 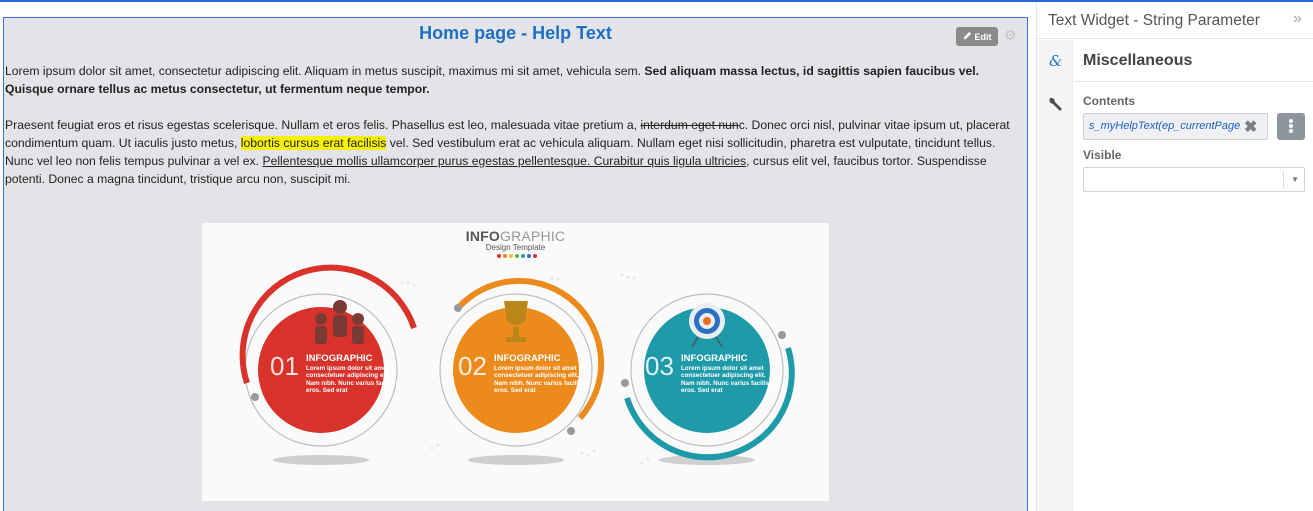 What do you see at coordinates (1055, 104) in the screenshot?
I see `wrench-icon` at bounding box center [1055, 104].